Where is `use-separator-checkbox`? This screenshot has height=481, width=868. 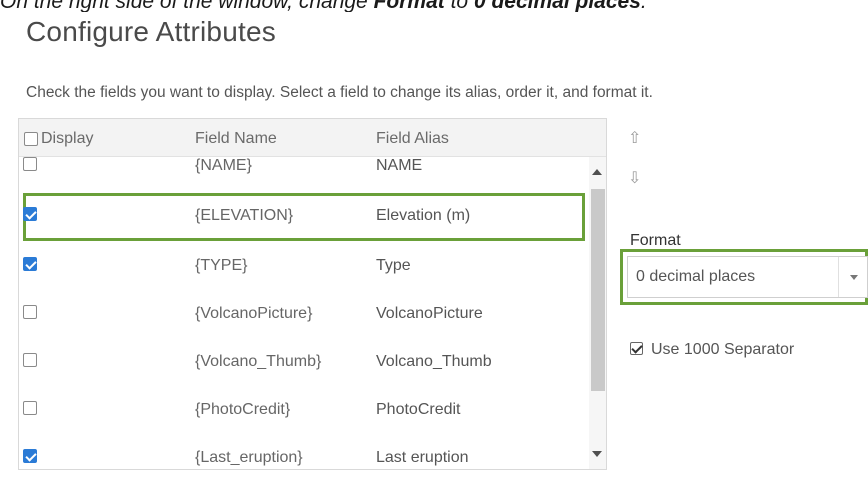
use-separator-checkbox is located at coordinates (636, 348).